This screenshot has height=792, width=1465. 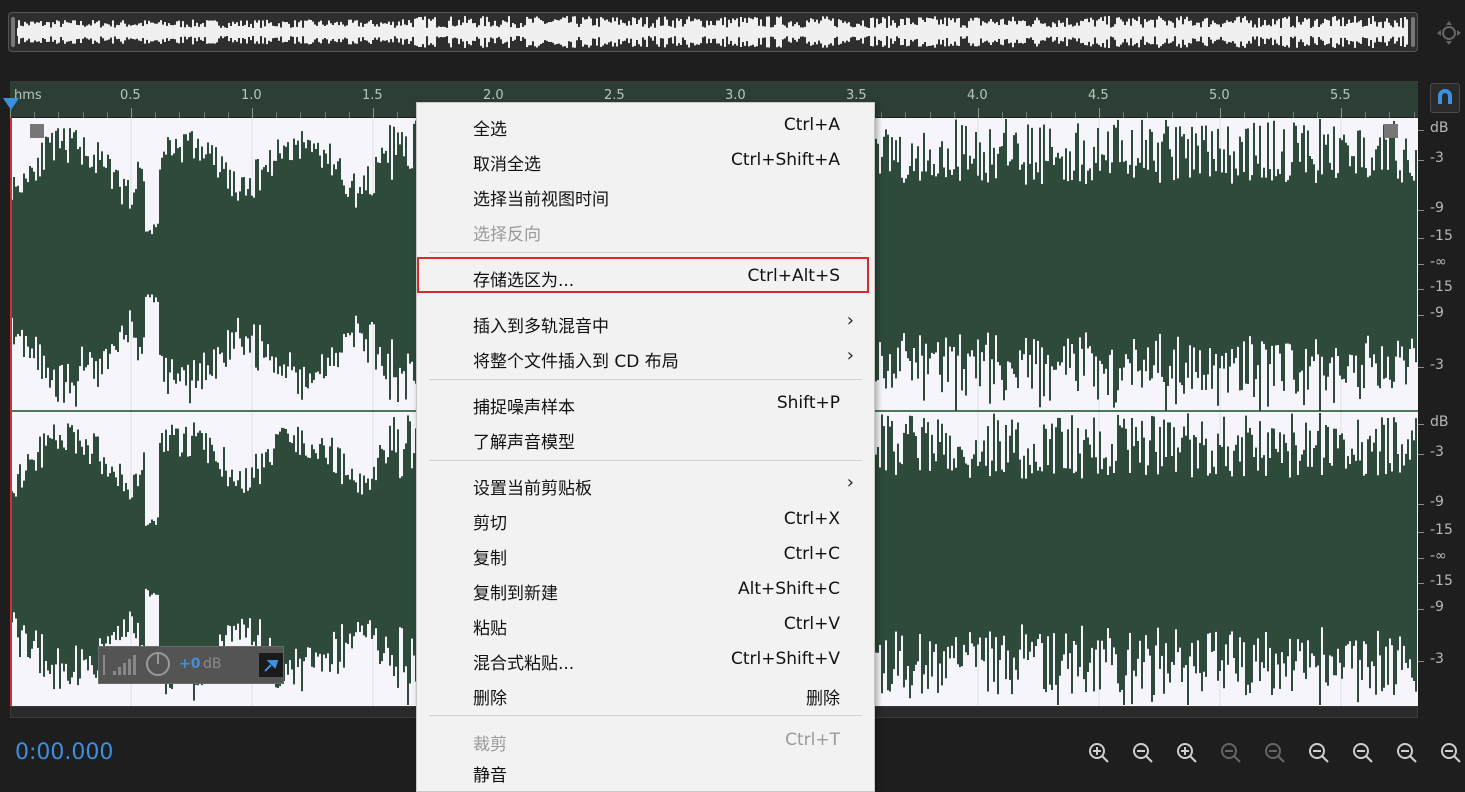 I want to click on menu-item: 选择反向, so click(x=645, y=229).